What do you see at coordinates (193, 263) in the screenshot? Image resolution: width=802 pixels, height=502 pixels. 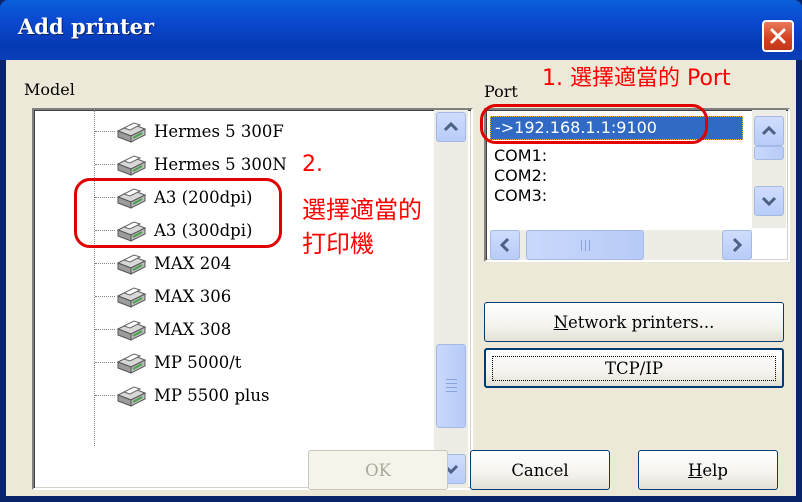 I see `model-item-label: MAX 204` at bounding box center [193, 263].